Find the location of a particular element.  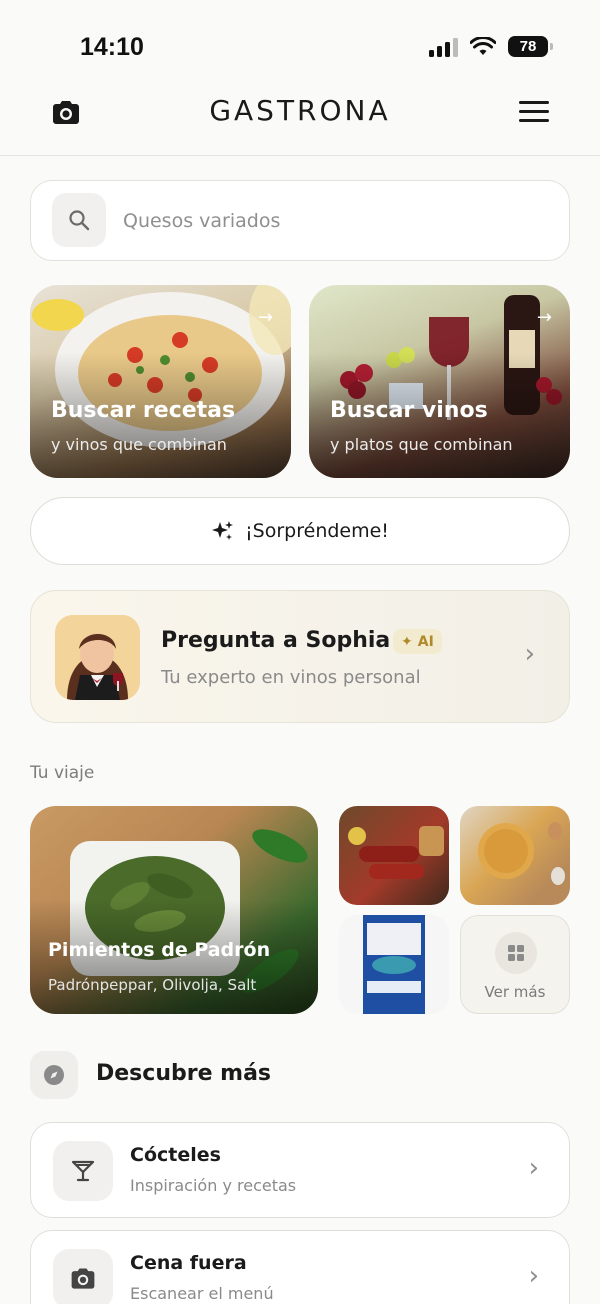

sophia-subtitle: Tu experto en vinos personal is located at coordinates (291, 677).